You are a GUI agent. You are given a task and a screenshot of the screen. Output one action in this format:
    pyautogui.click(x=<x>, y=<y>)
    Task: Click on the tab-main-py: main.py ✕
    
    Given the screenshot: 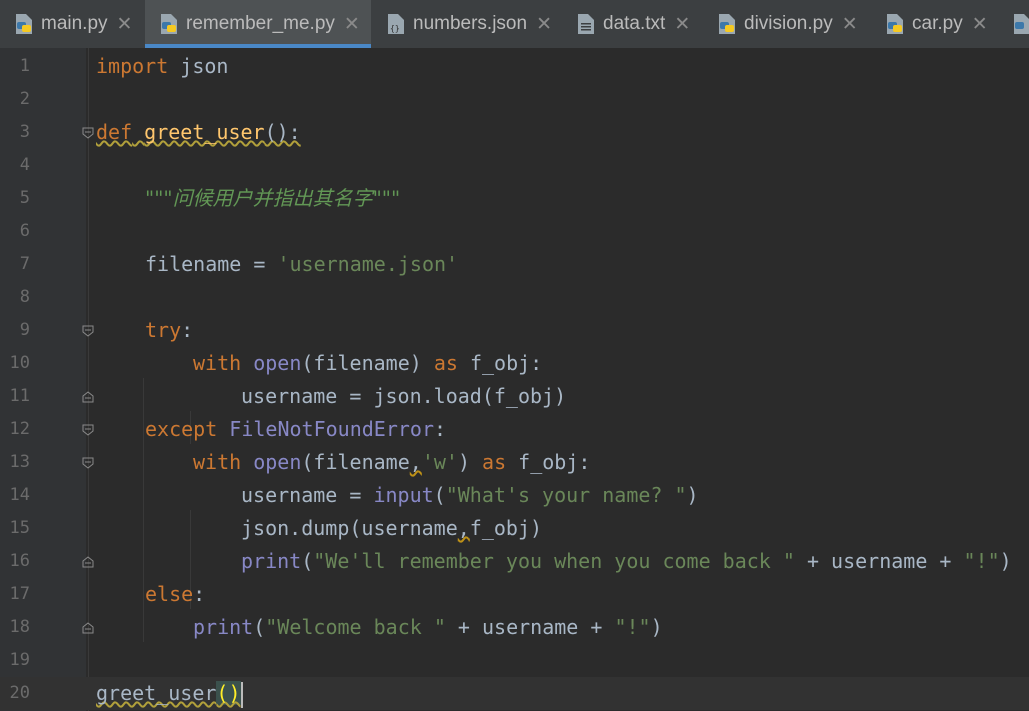 What is the action you would take?
    pyautogui.click(x=73, y=24)
    